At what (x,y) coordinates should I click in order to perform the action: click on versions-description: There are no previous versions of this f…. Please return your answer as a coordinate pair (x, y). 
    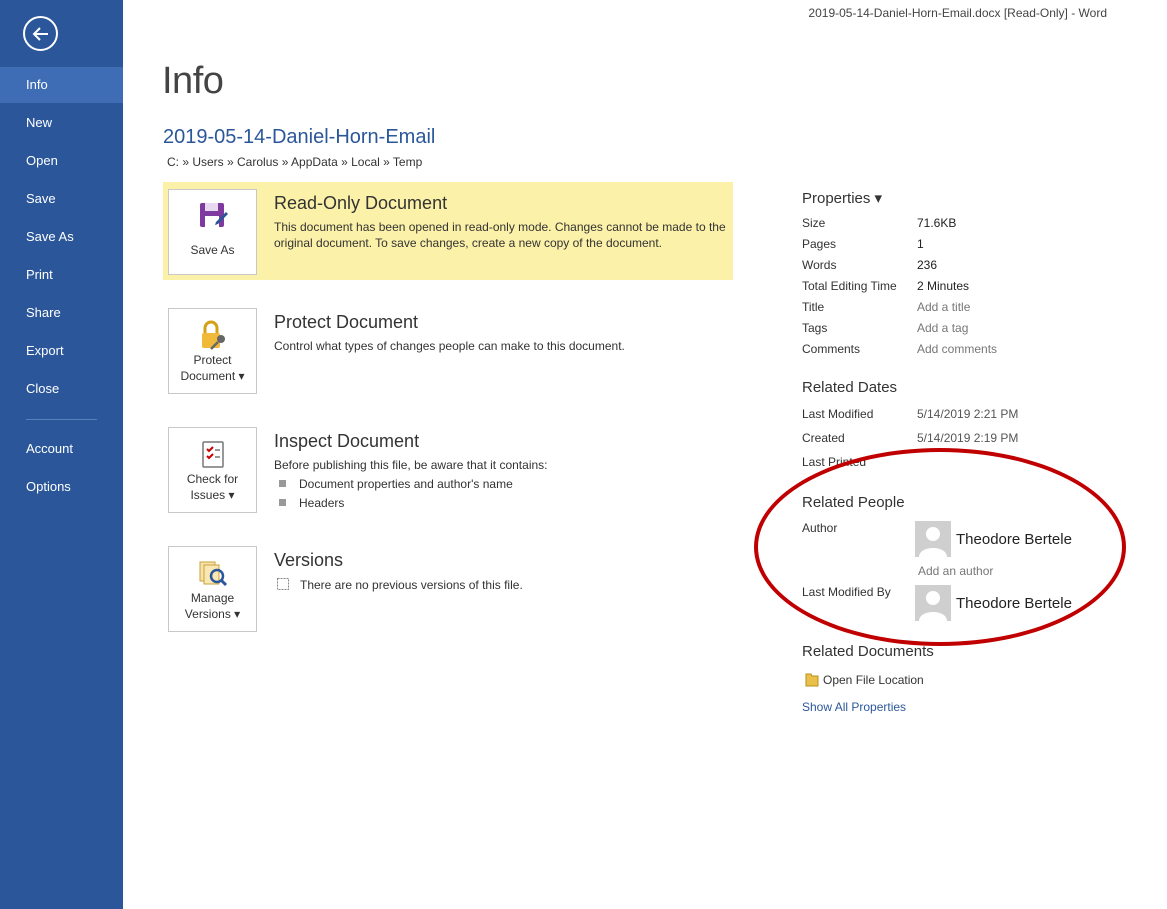
    Looking at the image, I should click on (411, 585).